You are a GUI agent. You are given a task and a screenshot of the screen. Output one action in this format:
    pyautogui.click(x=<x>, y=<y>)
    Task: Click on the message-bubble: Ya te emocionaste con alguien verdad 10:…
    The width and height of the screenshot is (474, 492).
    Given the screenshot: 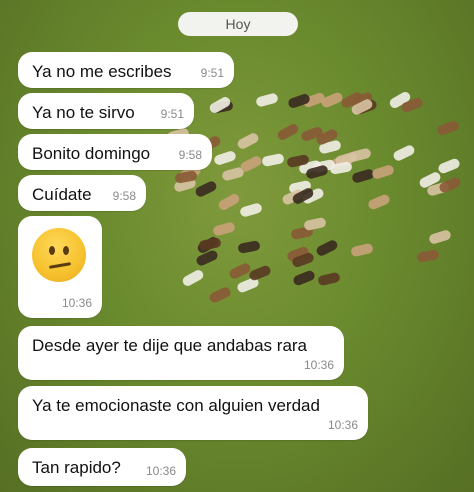 What is the action you would take?
    pyautogui.click(x=193, y=413)
    